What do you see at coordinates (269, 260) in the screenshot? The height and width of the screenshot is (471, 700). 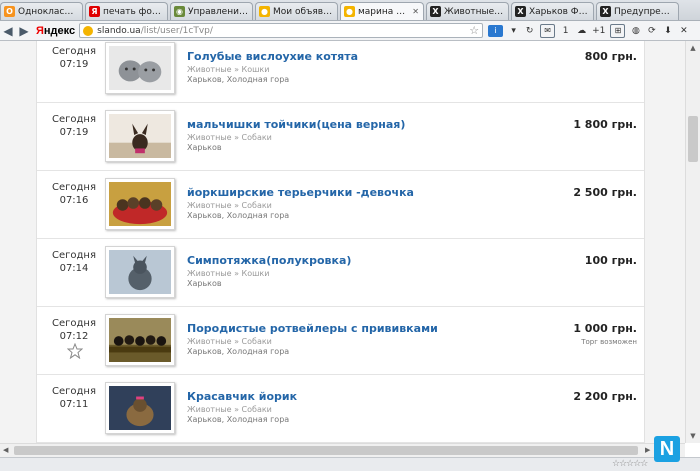 I see `listing-title-link: Симпотяжка(полукровка)` at bounding box center [269, 260].